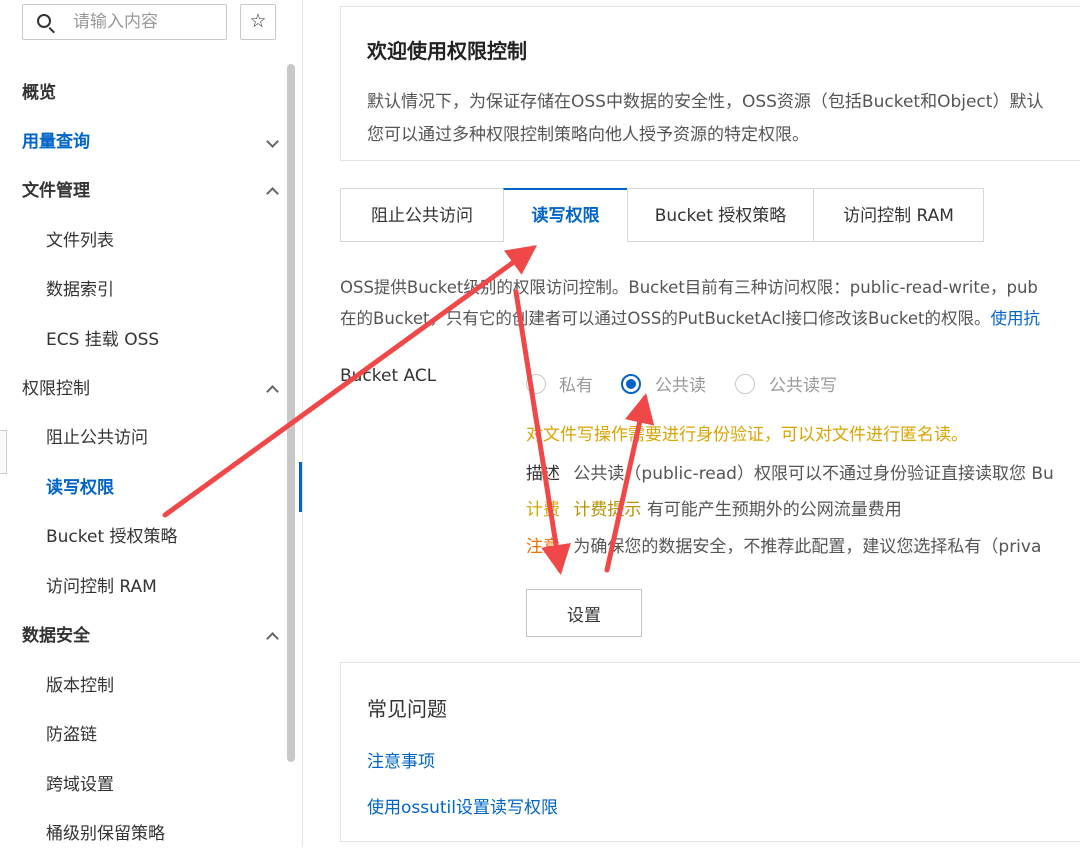 The image size is (1080, 854). What do you see at coordinates (1016, 318) in the screenshot?
I see `intro-doc-link: 使用抗` at bounding box center [1016, 318].